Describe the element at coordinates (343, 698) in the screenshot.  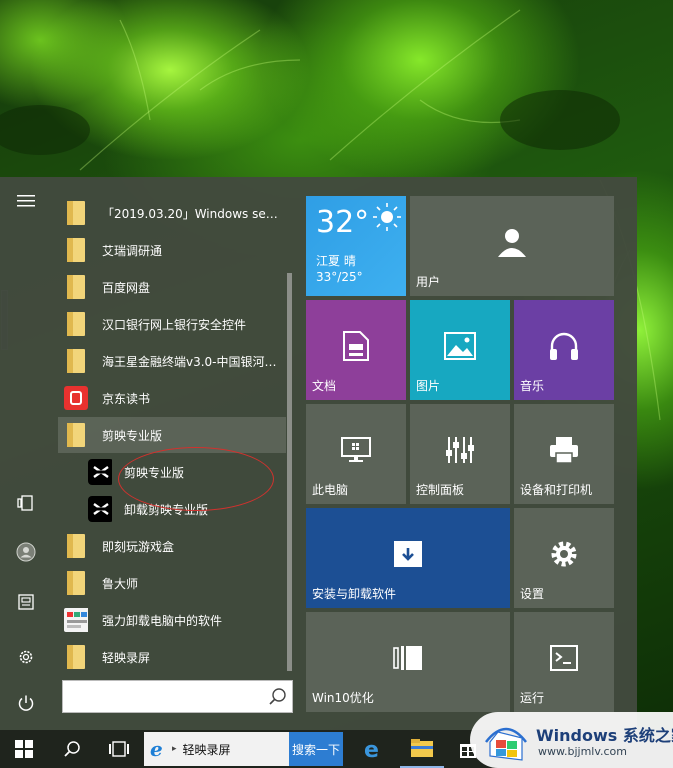
I see `tile-label: Win10优化` at that location.